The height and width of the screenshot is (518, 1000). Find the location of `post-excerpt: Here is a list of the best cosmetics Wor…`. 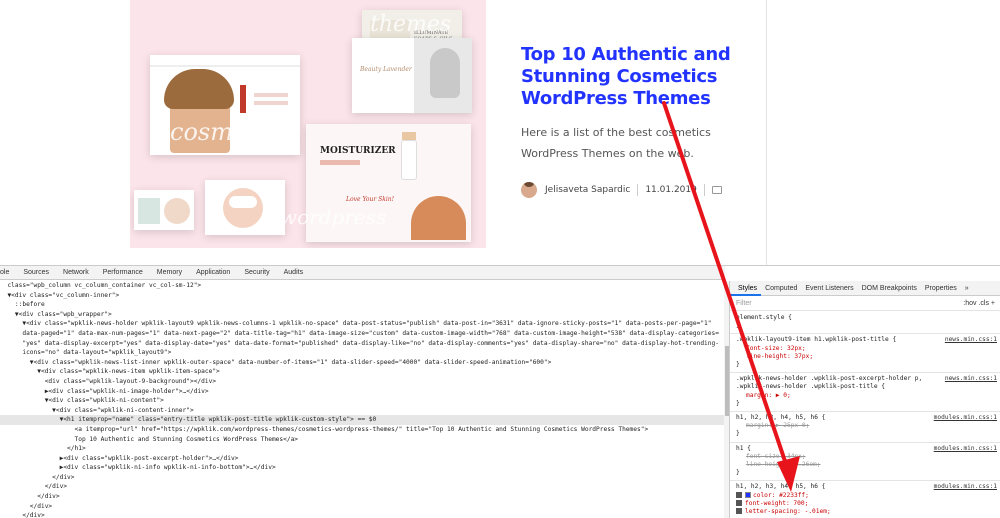

post-excerpt: Here is a list of the best cosmetics Wor… is located at coordinates (616, 143).